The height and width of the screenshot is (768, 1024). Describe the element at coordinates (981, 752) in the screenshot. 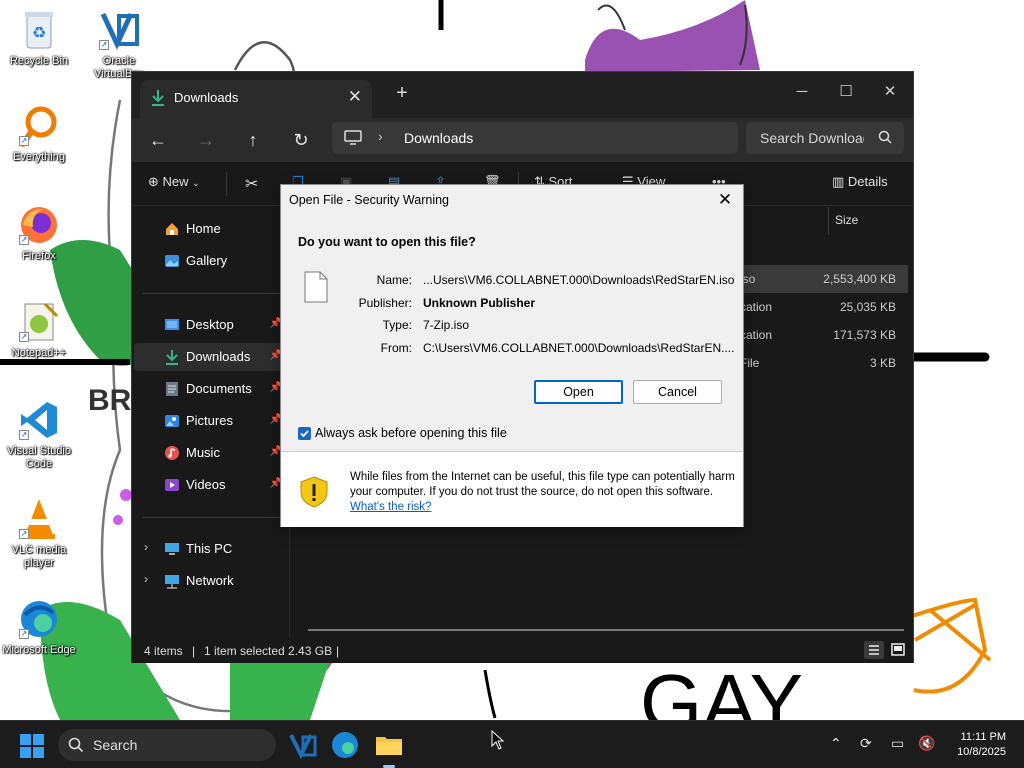

I see `clock-date: 10/8/2025` at that location.